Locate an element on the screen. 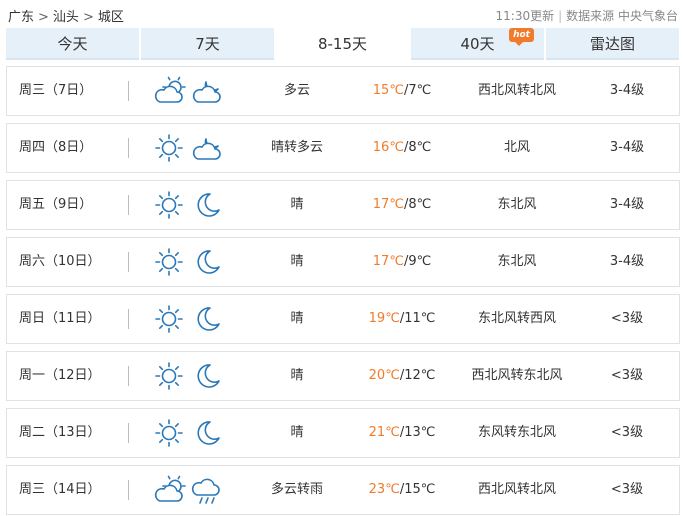 The image size is (684, 516). breadcrumb: 广东 > 汕头 > 城区 is located at coordinates (66, 15).